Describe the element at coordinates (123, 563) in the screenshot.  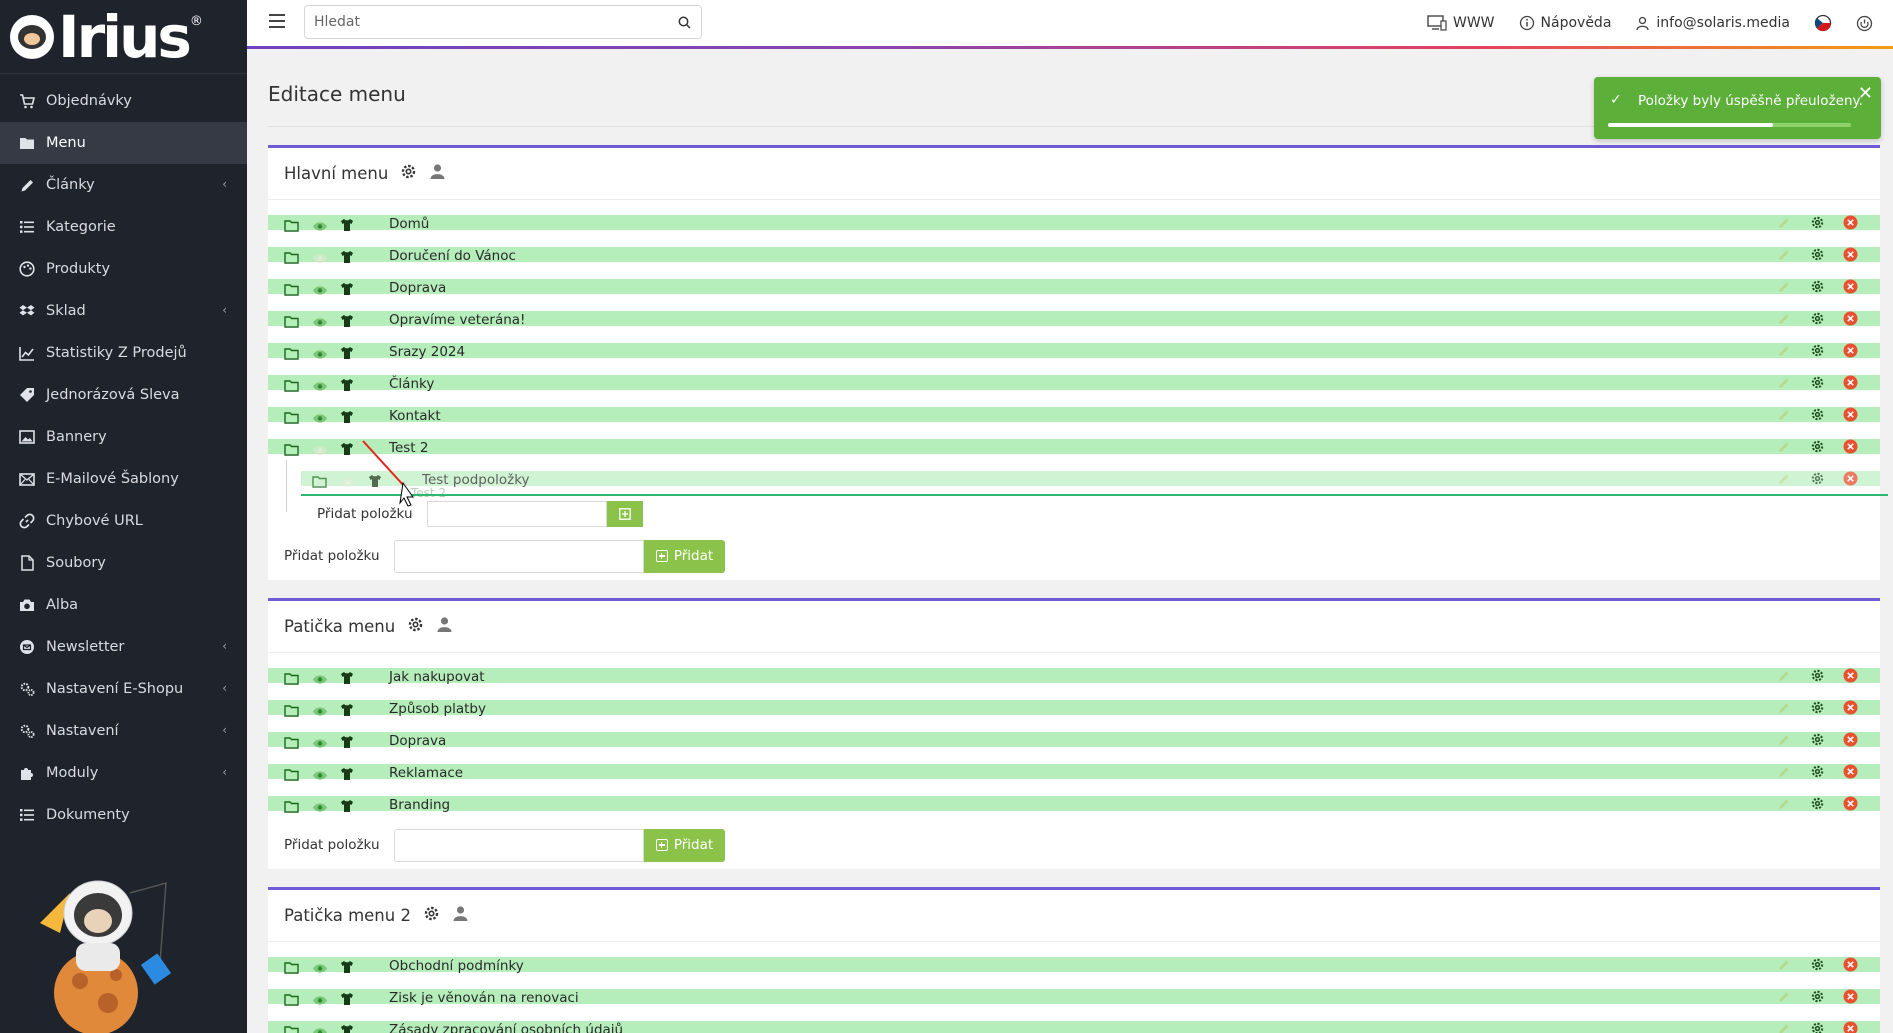
I see `sidebar-item-11: Soubory` at that location.